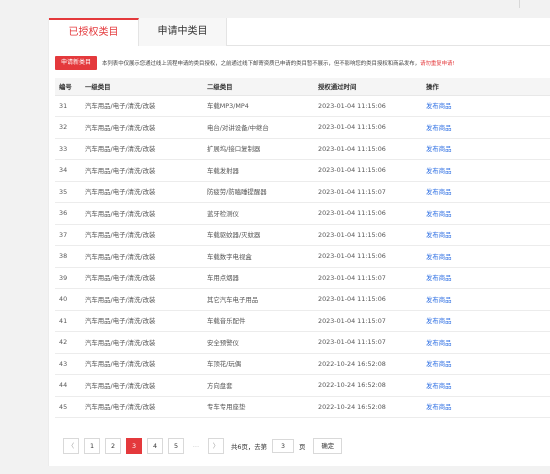 The image size is (550, 474). What do you see at coordinates (68, 106) in the screenshot?
I see `cell-id: 31` at bounding box center [68, 106].